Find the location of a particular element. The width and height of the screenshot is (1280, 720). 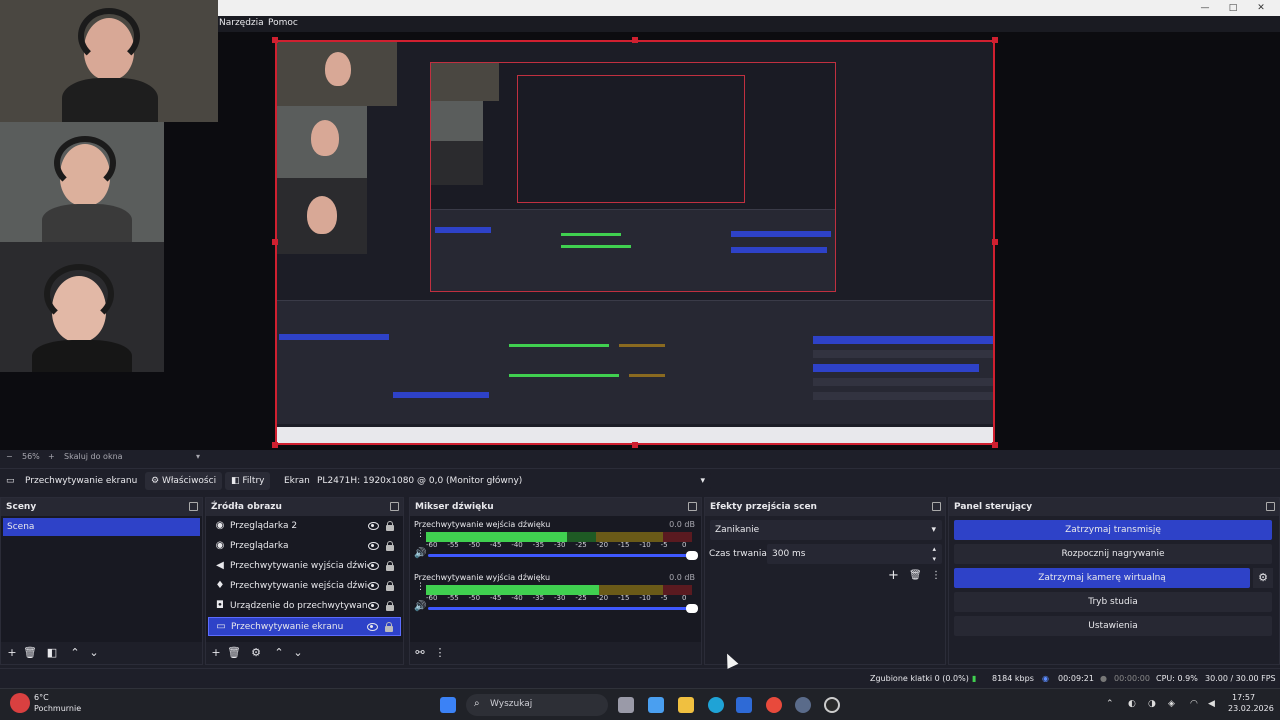

source-item: ▭ Przechwytywanie ekranu is located at coordinates (304, 626).